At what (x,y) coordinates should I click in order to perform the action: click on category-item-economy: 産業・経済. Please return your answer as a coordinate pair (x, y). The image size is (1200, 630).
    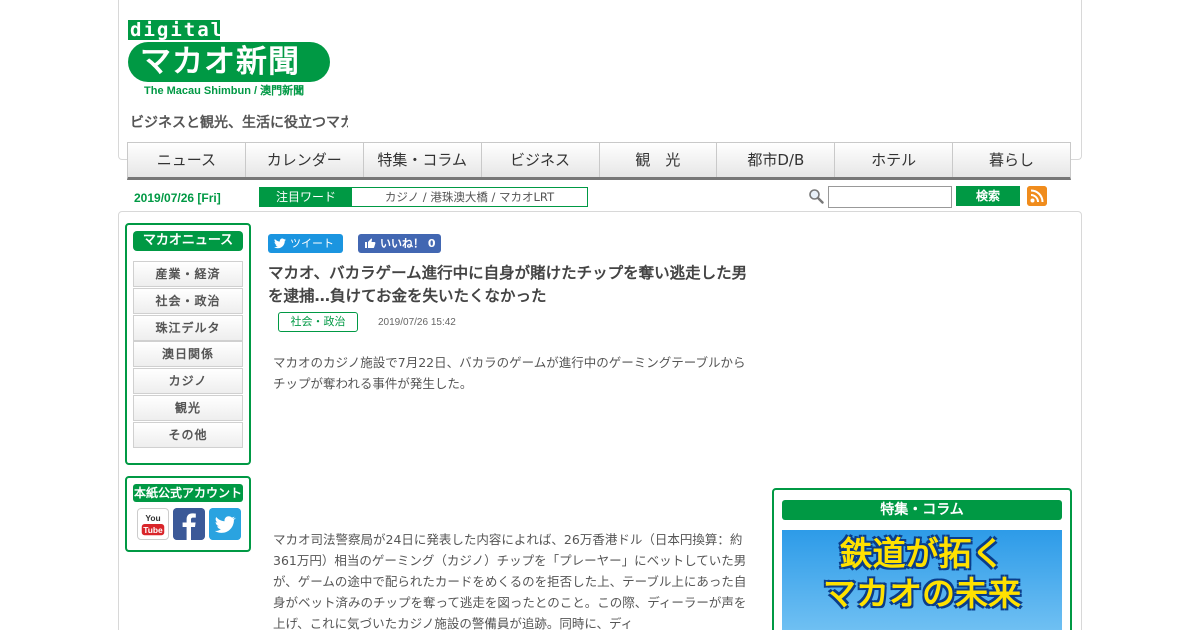
    Looking at the image, I should click on (188, 274).